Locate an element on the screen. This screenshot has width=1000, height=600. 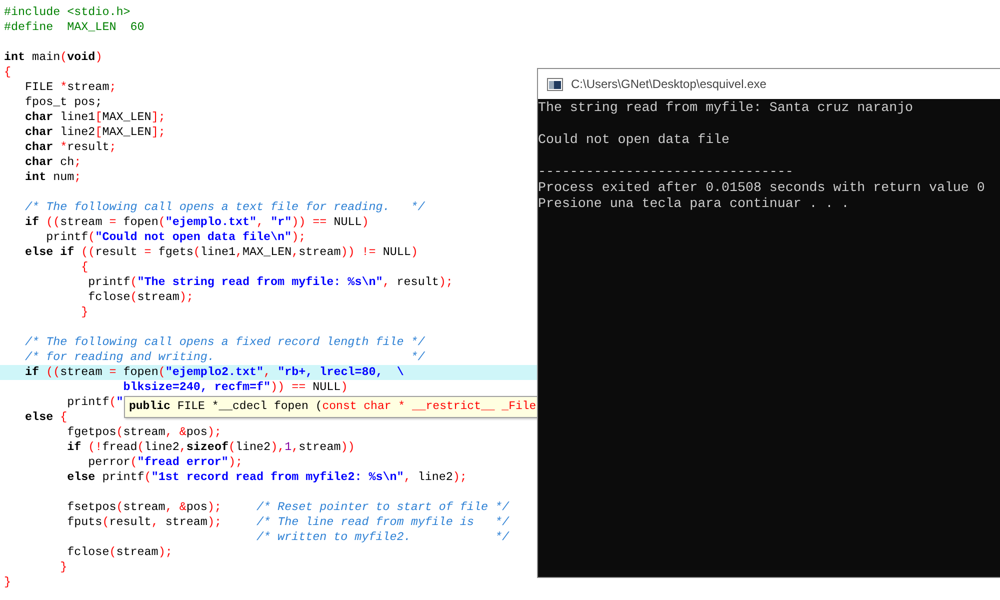
code-line: if (!fread(line2,sizeof(line2),1,stream)) is located at coordinates (210, 447).